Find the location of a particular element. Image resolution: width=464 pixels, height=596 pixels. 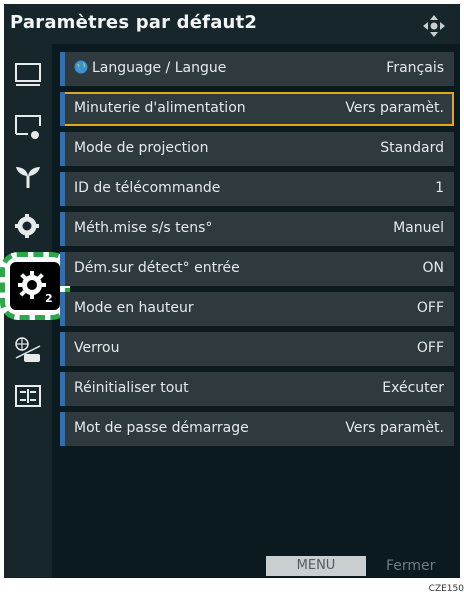

gear-icon is located at coordinates (27, 226).